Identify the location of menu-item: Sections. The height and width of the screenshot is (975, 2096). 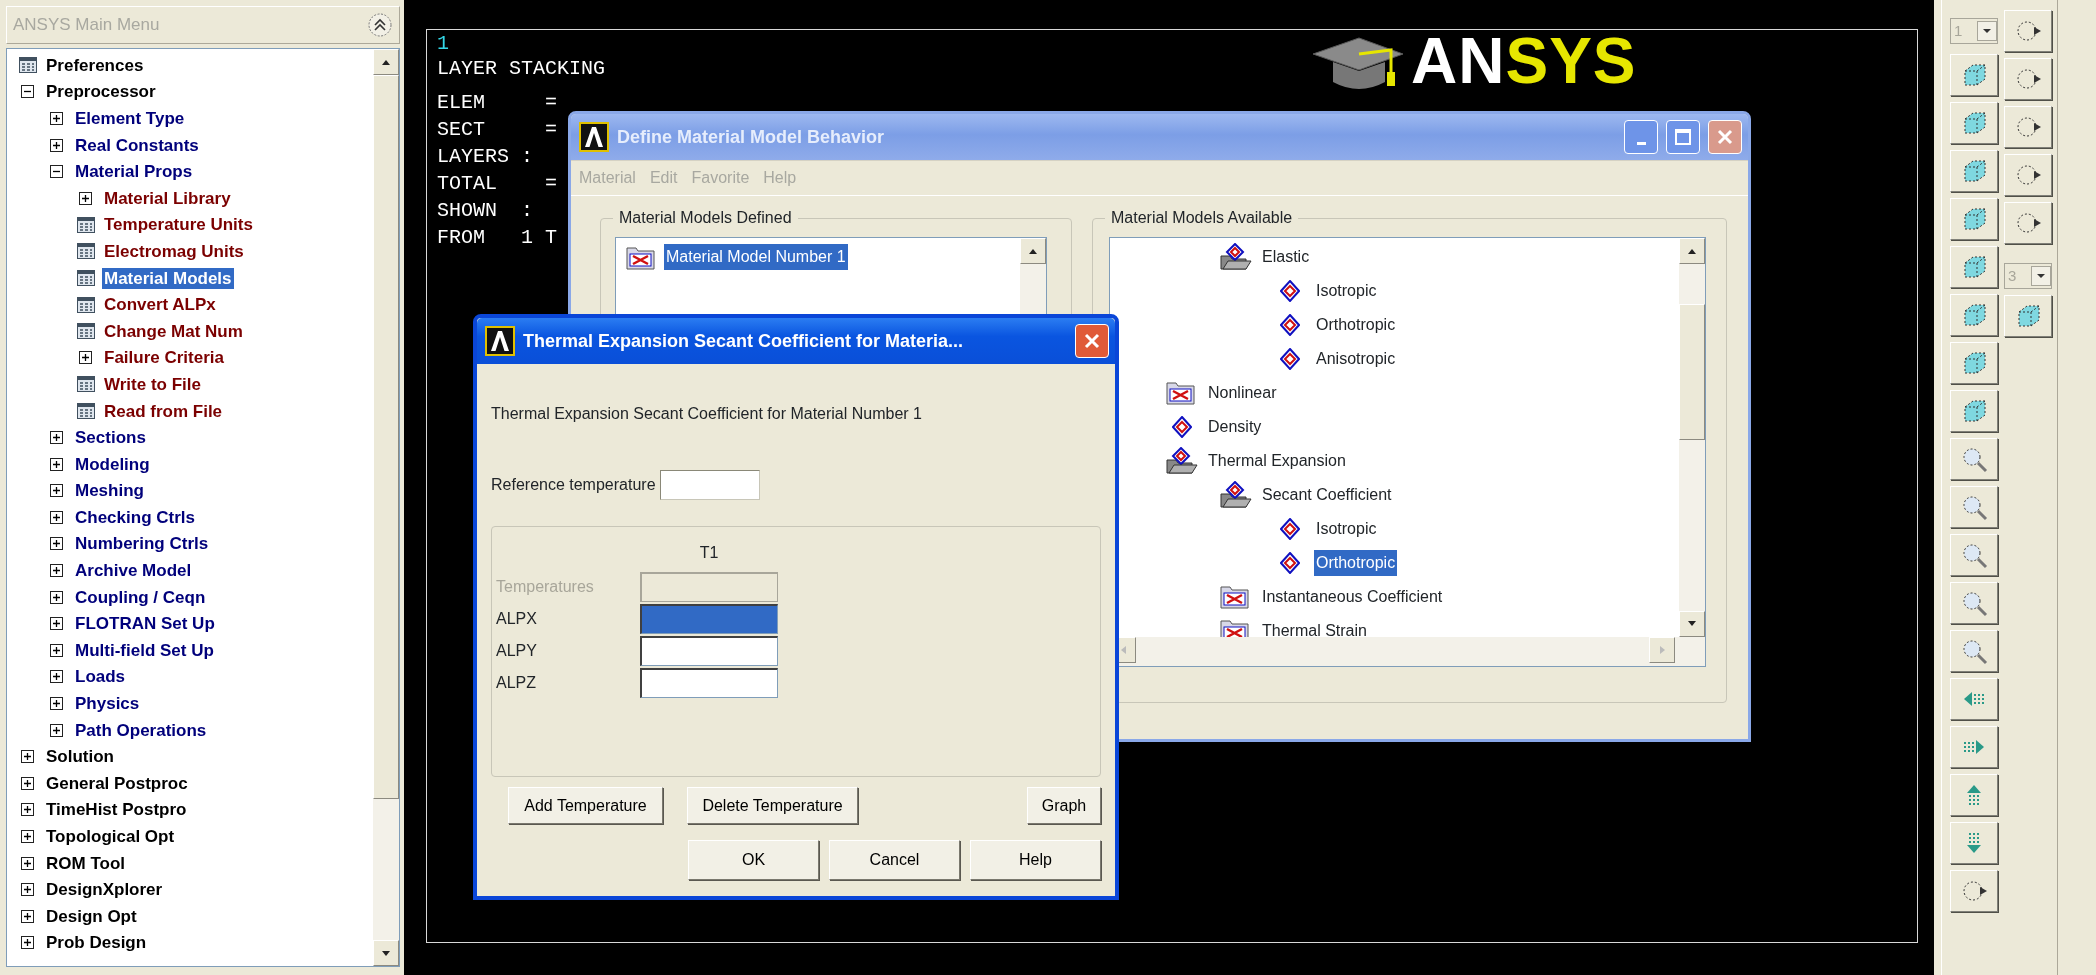
(110, 438).